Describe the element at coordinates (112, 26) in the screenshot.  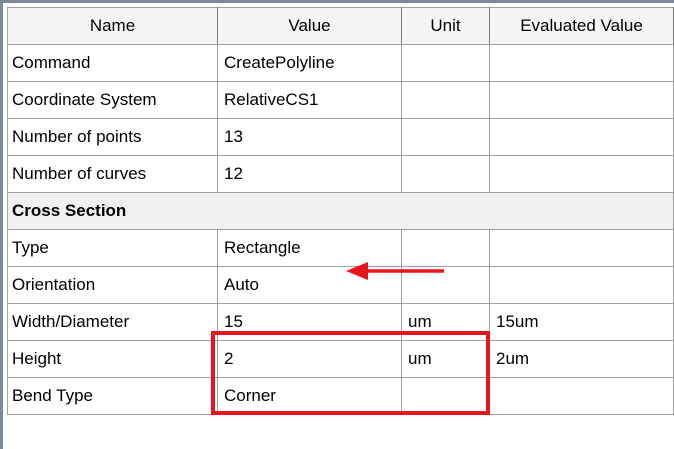
I see `column-header-name: Name` at that location.